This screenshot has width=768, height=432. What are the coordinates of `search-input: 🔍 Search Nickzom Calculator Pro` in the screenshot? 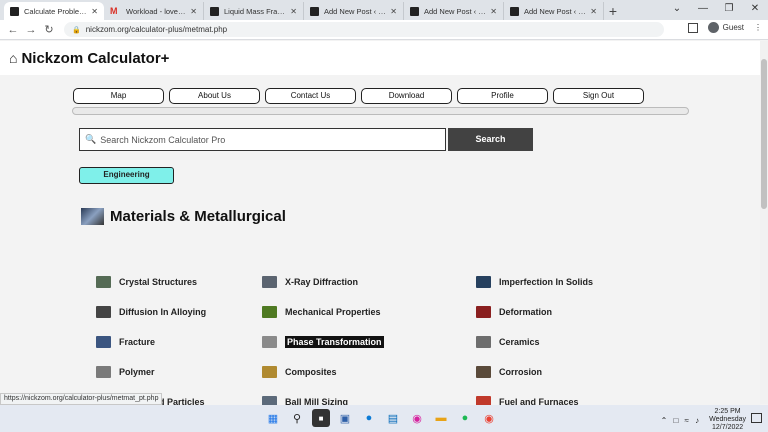 It's located at (262, 139).